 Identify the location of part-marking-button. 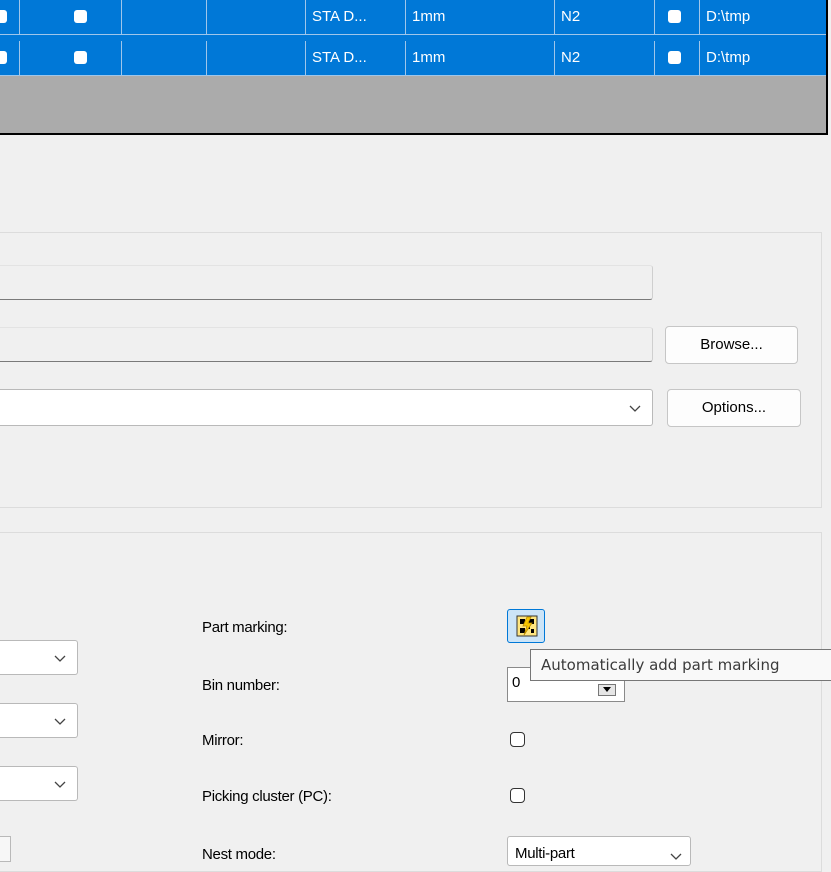
(526, 626).